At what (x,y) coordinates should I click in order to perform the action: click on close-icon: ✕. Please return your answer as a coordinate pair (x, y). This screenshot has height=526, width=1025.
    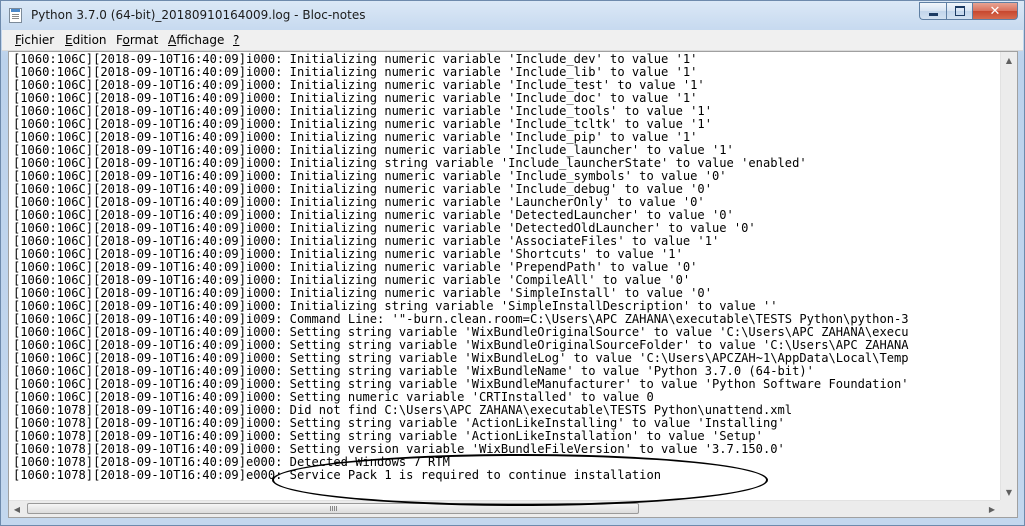
    Looking at the image, I should click on (995, 11).